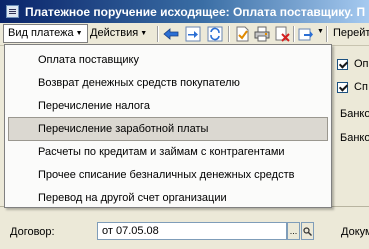  Describe the element at coordinates (361, 87) in the screenshot. I see `checkbox-2-label: Сп` at that location.